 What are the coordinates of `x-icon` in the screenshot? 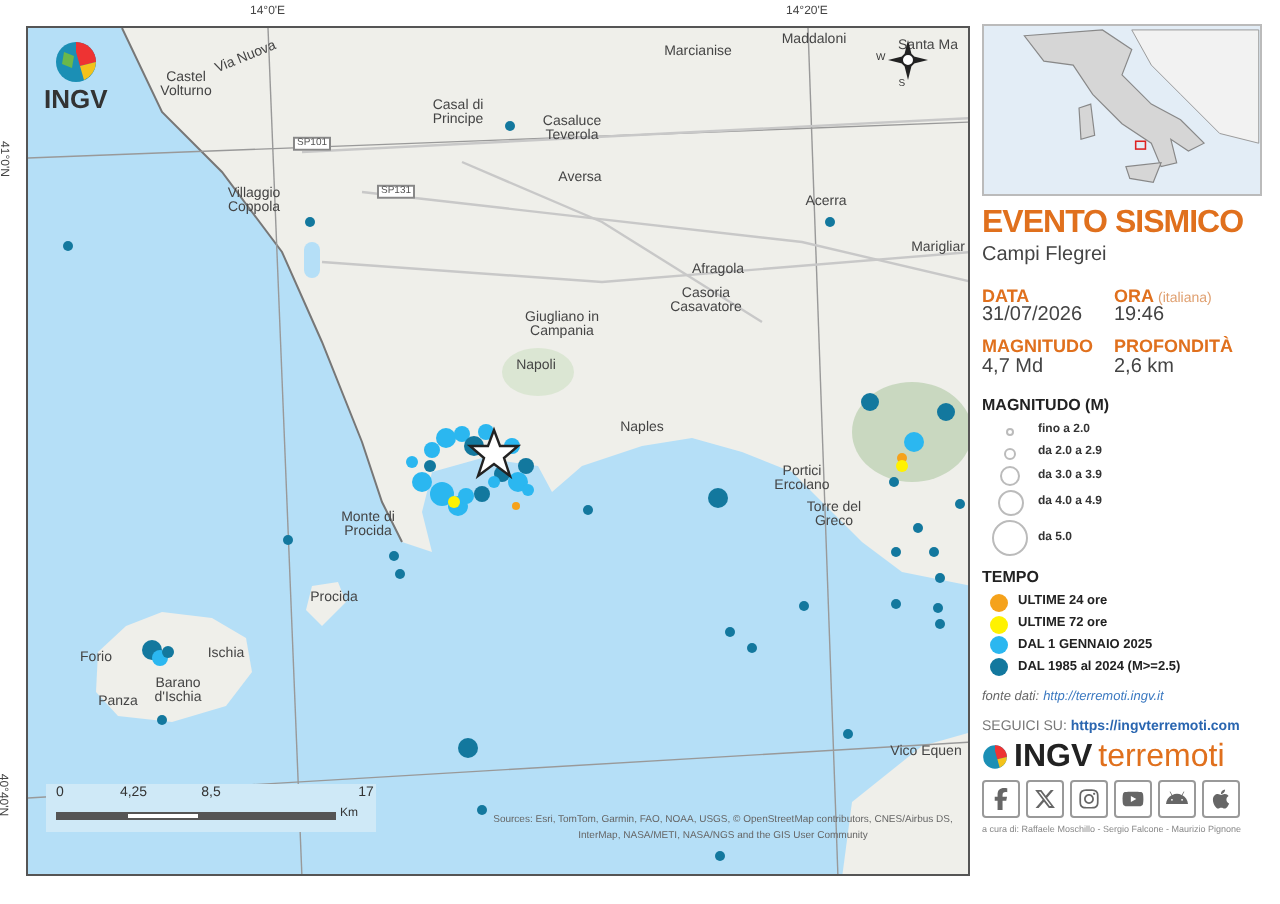 It's located at (1045, 798).